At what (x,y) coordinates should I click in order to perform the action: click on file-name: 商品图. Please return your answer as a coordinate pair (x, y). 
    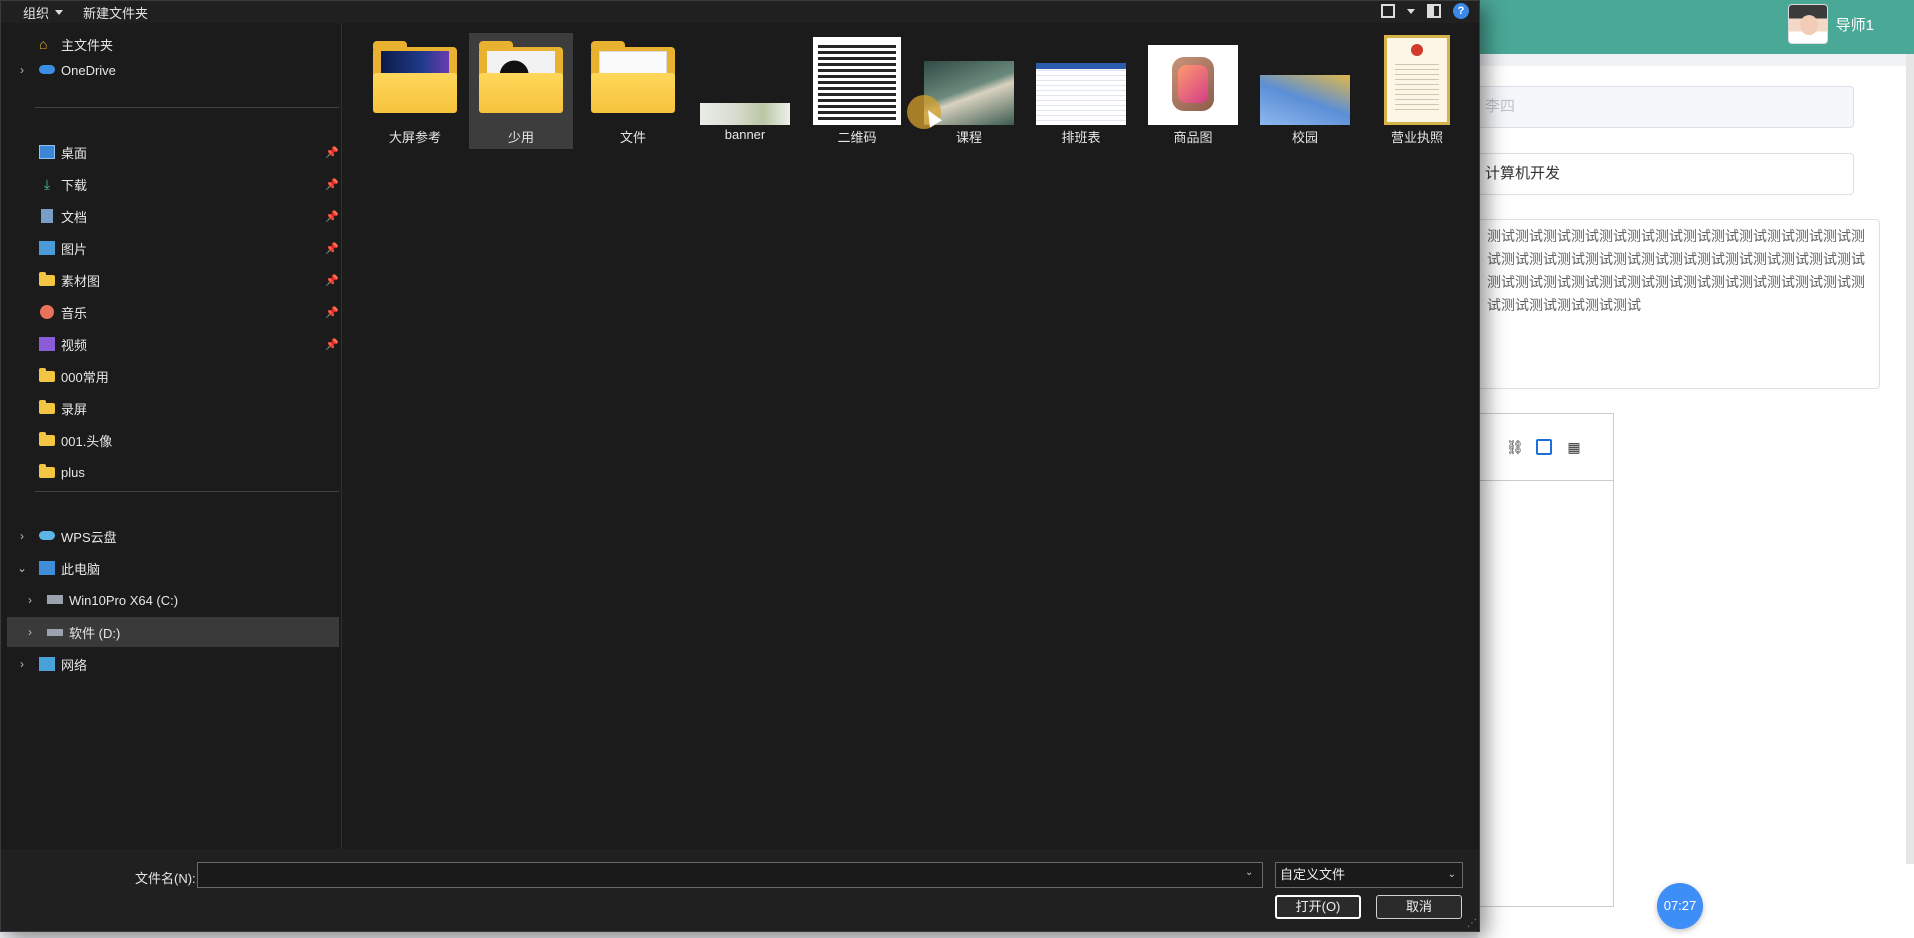
    Looking at the image, I should click on (1193, 137).